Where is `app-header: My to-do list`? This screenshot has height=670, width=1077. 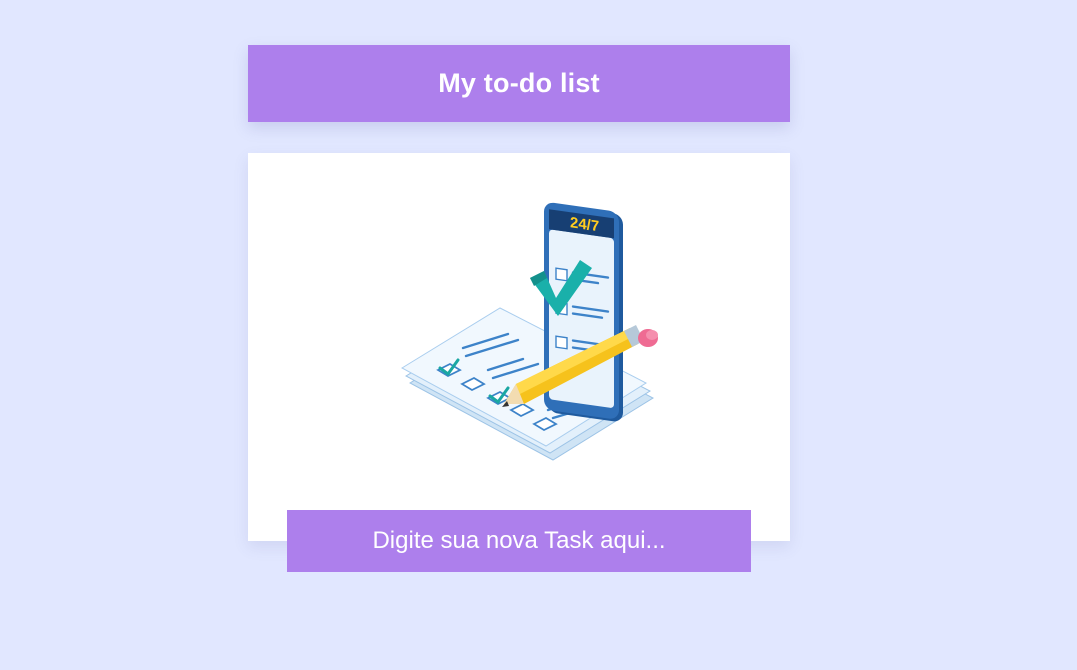 app-header: My to-do list is located at coordinates (519, 83).